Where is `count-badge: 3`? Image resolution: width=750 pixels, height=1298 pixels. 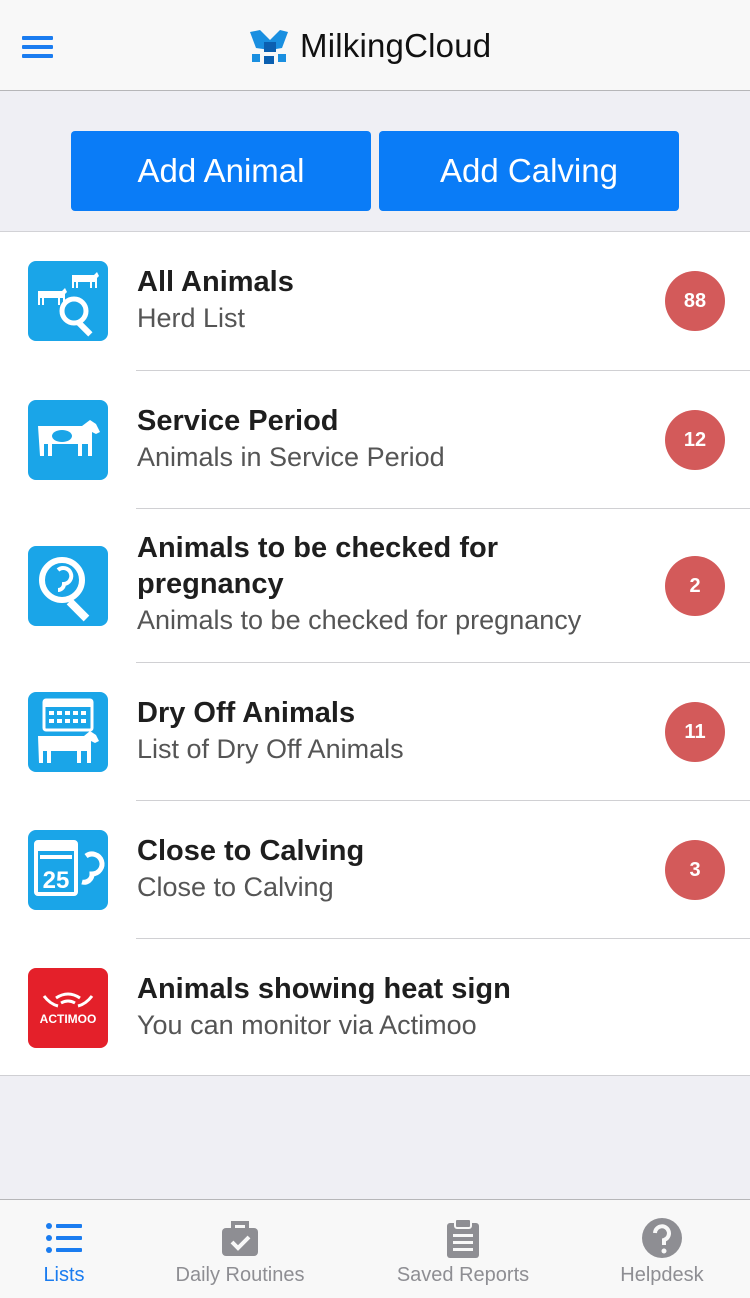
count-badge: 3 is located at coordinates (695, 870).